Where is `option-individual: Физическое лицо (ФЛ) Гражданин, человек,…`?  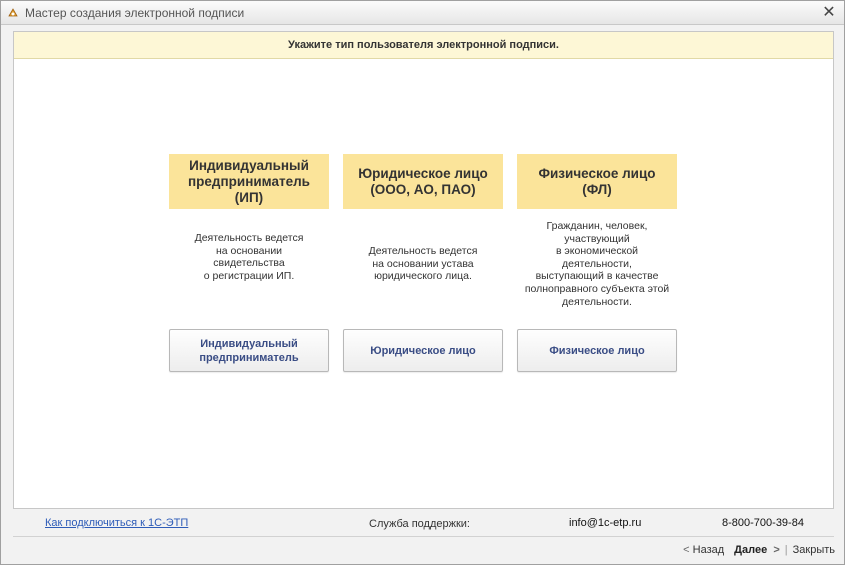
option-individual: Физическое лицо (ФЛ) Гражданин, человек,… is located at coordinates (597, 263).